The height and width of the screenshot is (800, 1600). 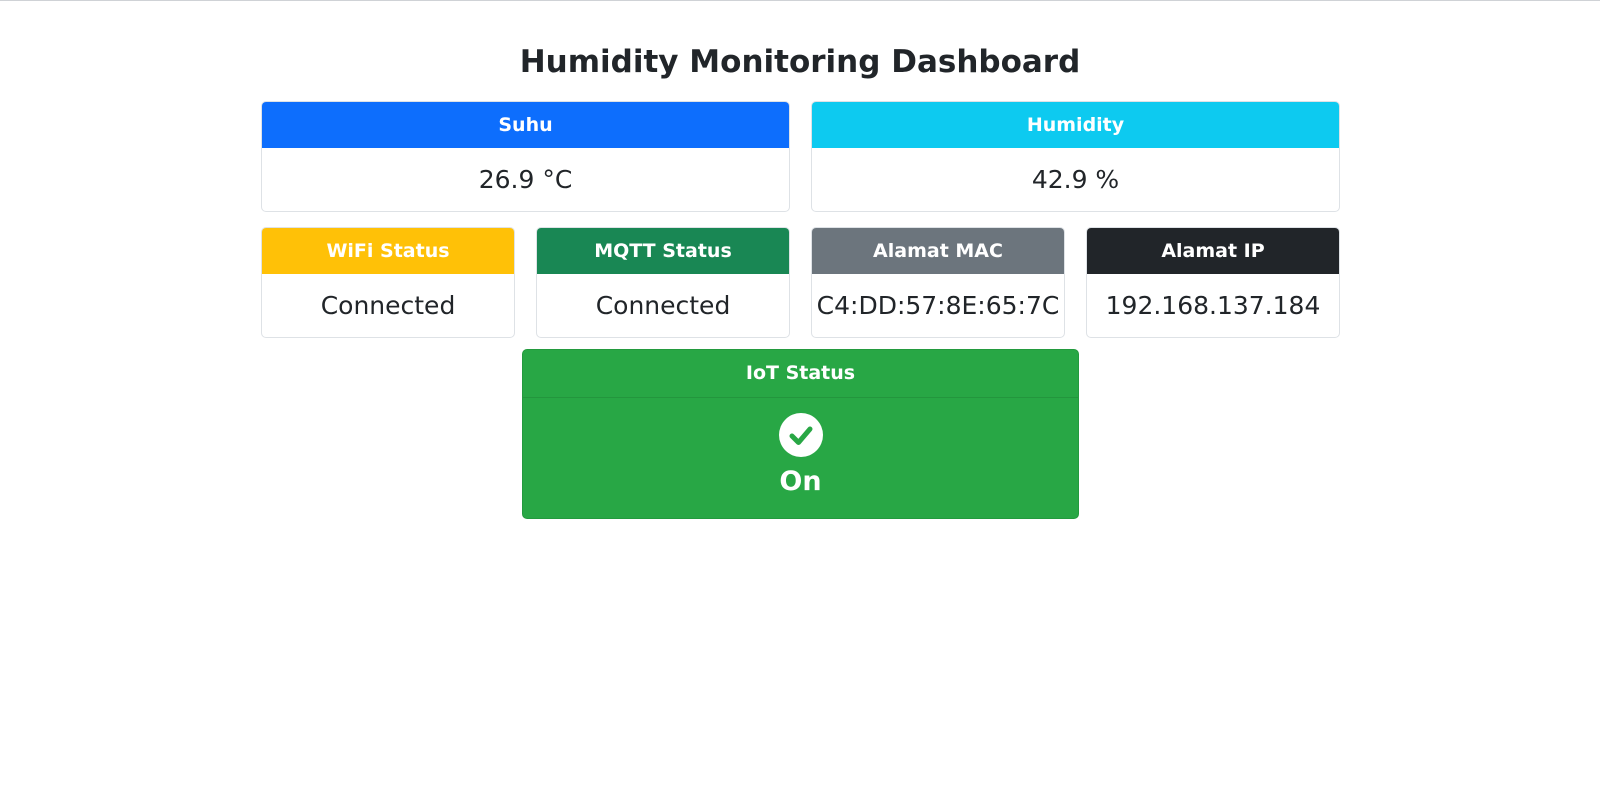 What do you see at coordinates (663, 305) in the screenshot?
I see `mqtt-status-value: Connected` at bounding box center [663, 305].